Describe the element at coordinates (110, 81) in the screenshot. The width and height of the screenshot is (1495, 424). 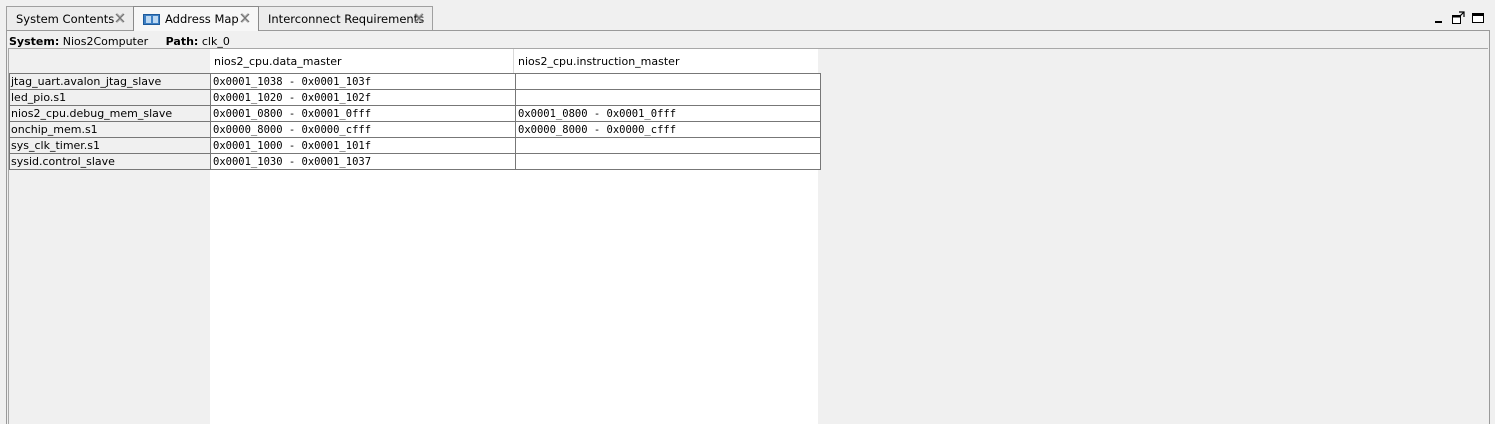
I see `row-header-slave: jtag_uart.avalon_jtag_slave` at that location.